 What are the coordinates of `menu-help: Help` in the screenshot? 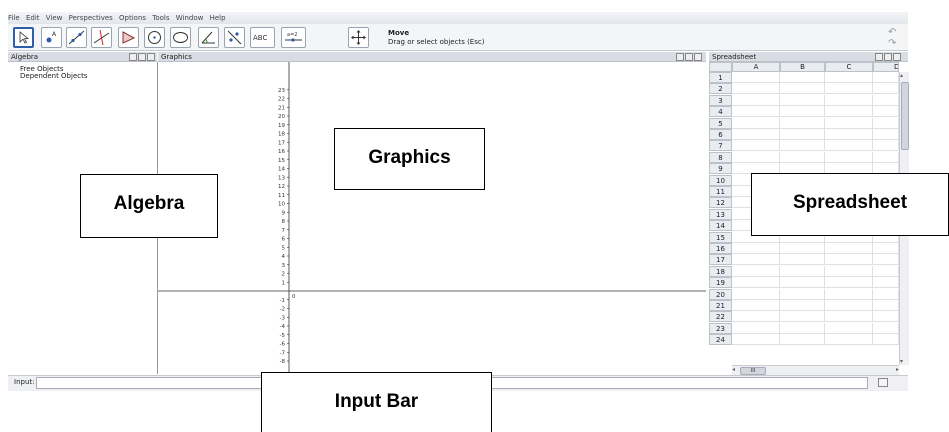 It's located at (218, 18).